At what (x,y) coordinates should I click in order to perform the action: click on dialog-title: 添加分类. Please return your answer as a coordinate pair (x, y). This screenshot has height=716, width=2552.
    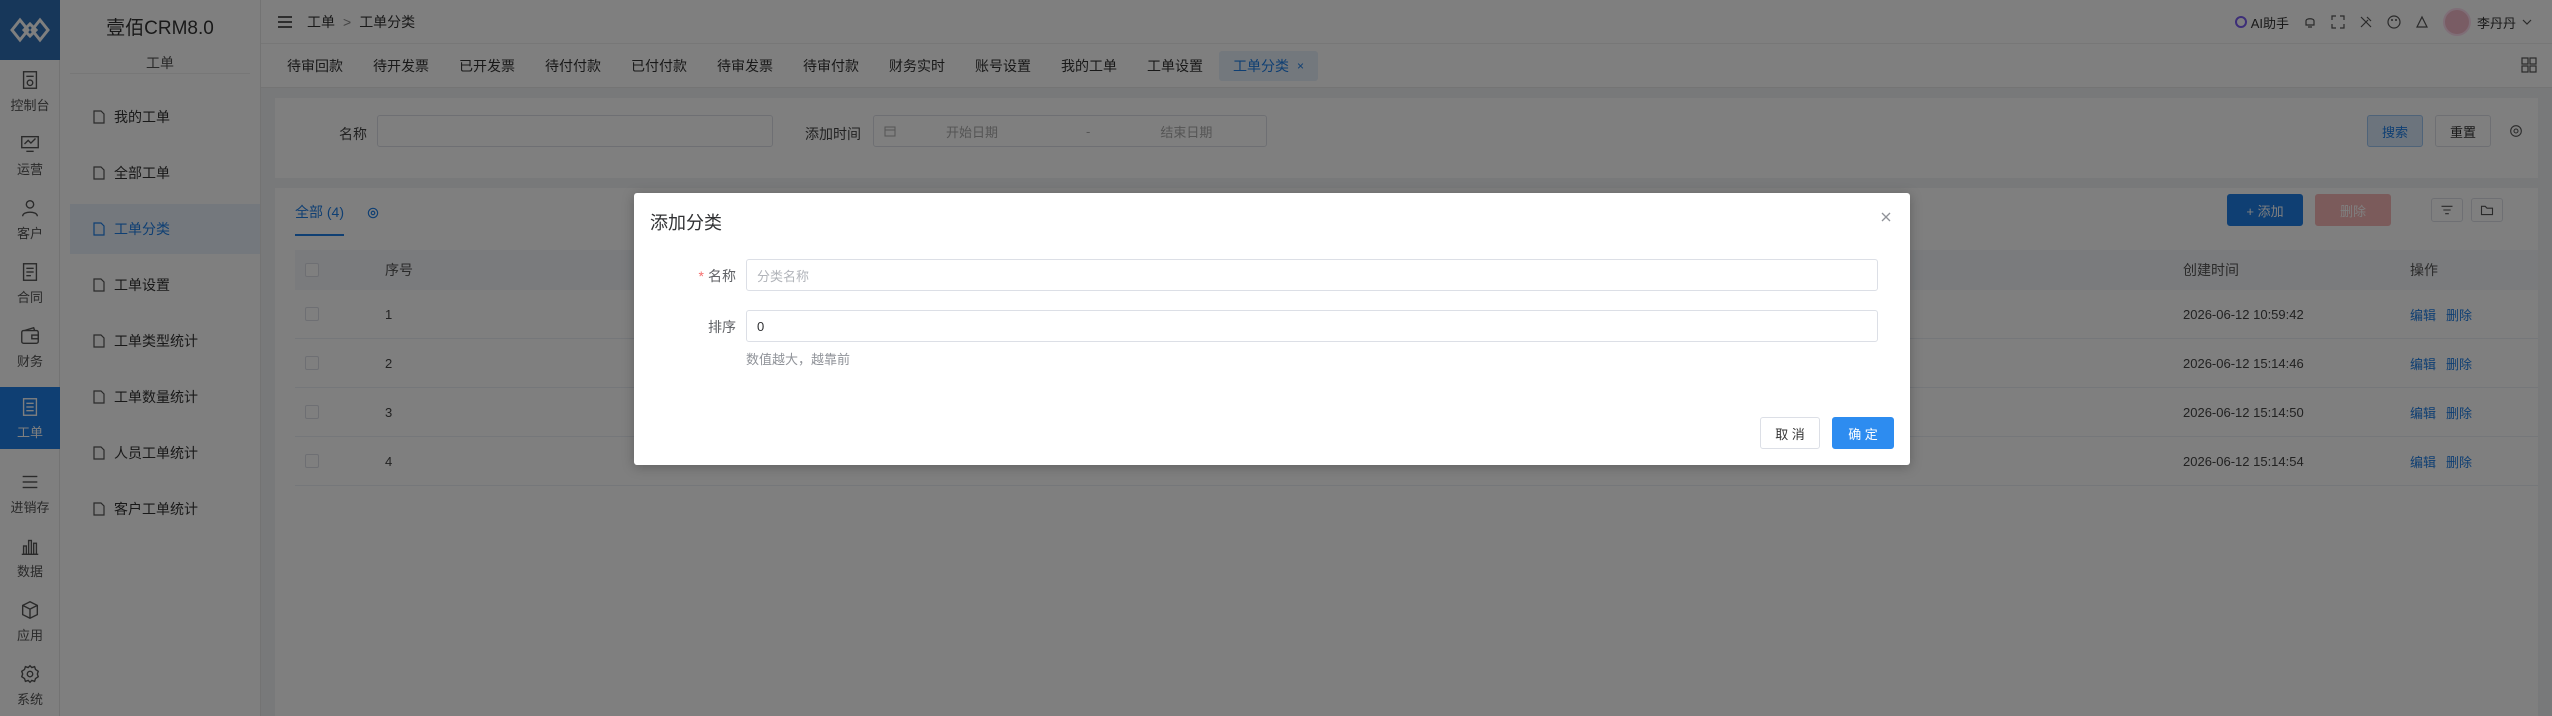
    Looking at the image, I should click on (686, 223).